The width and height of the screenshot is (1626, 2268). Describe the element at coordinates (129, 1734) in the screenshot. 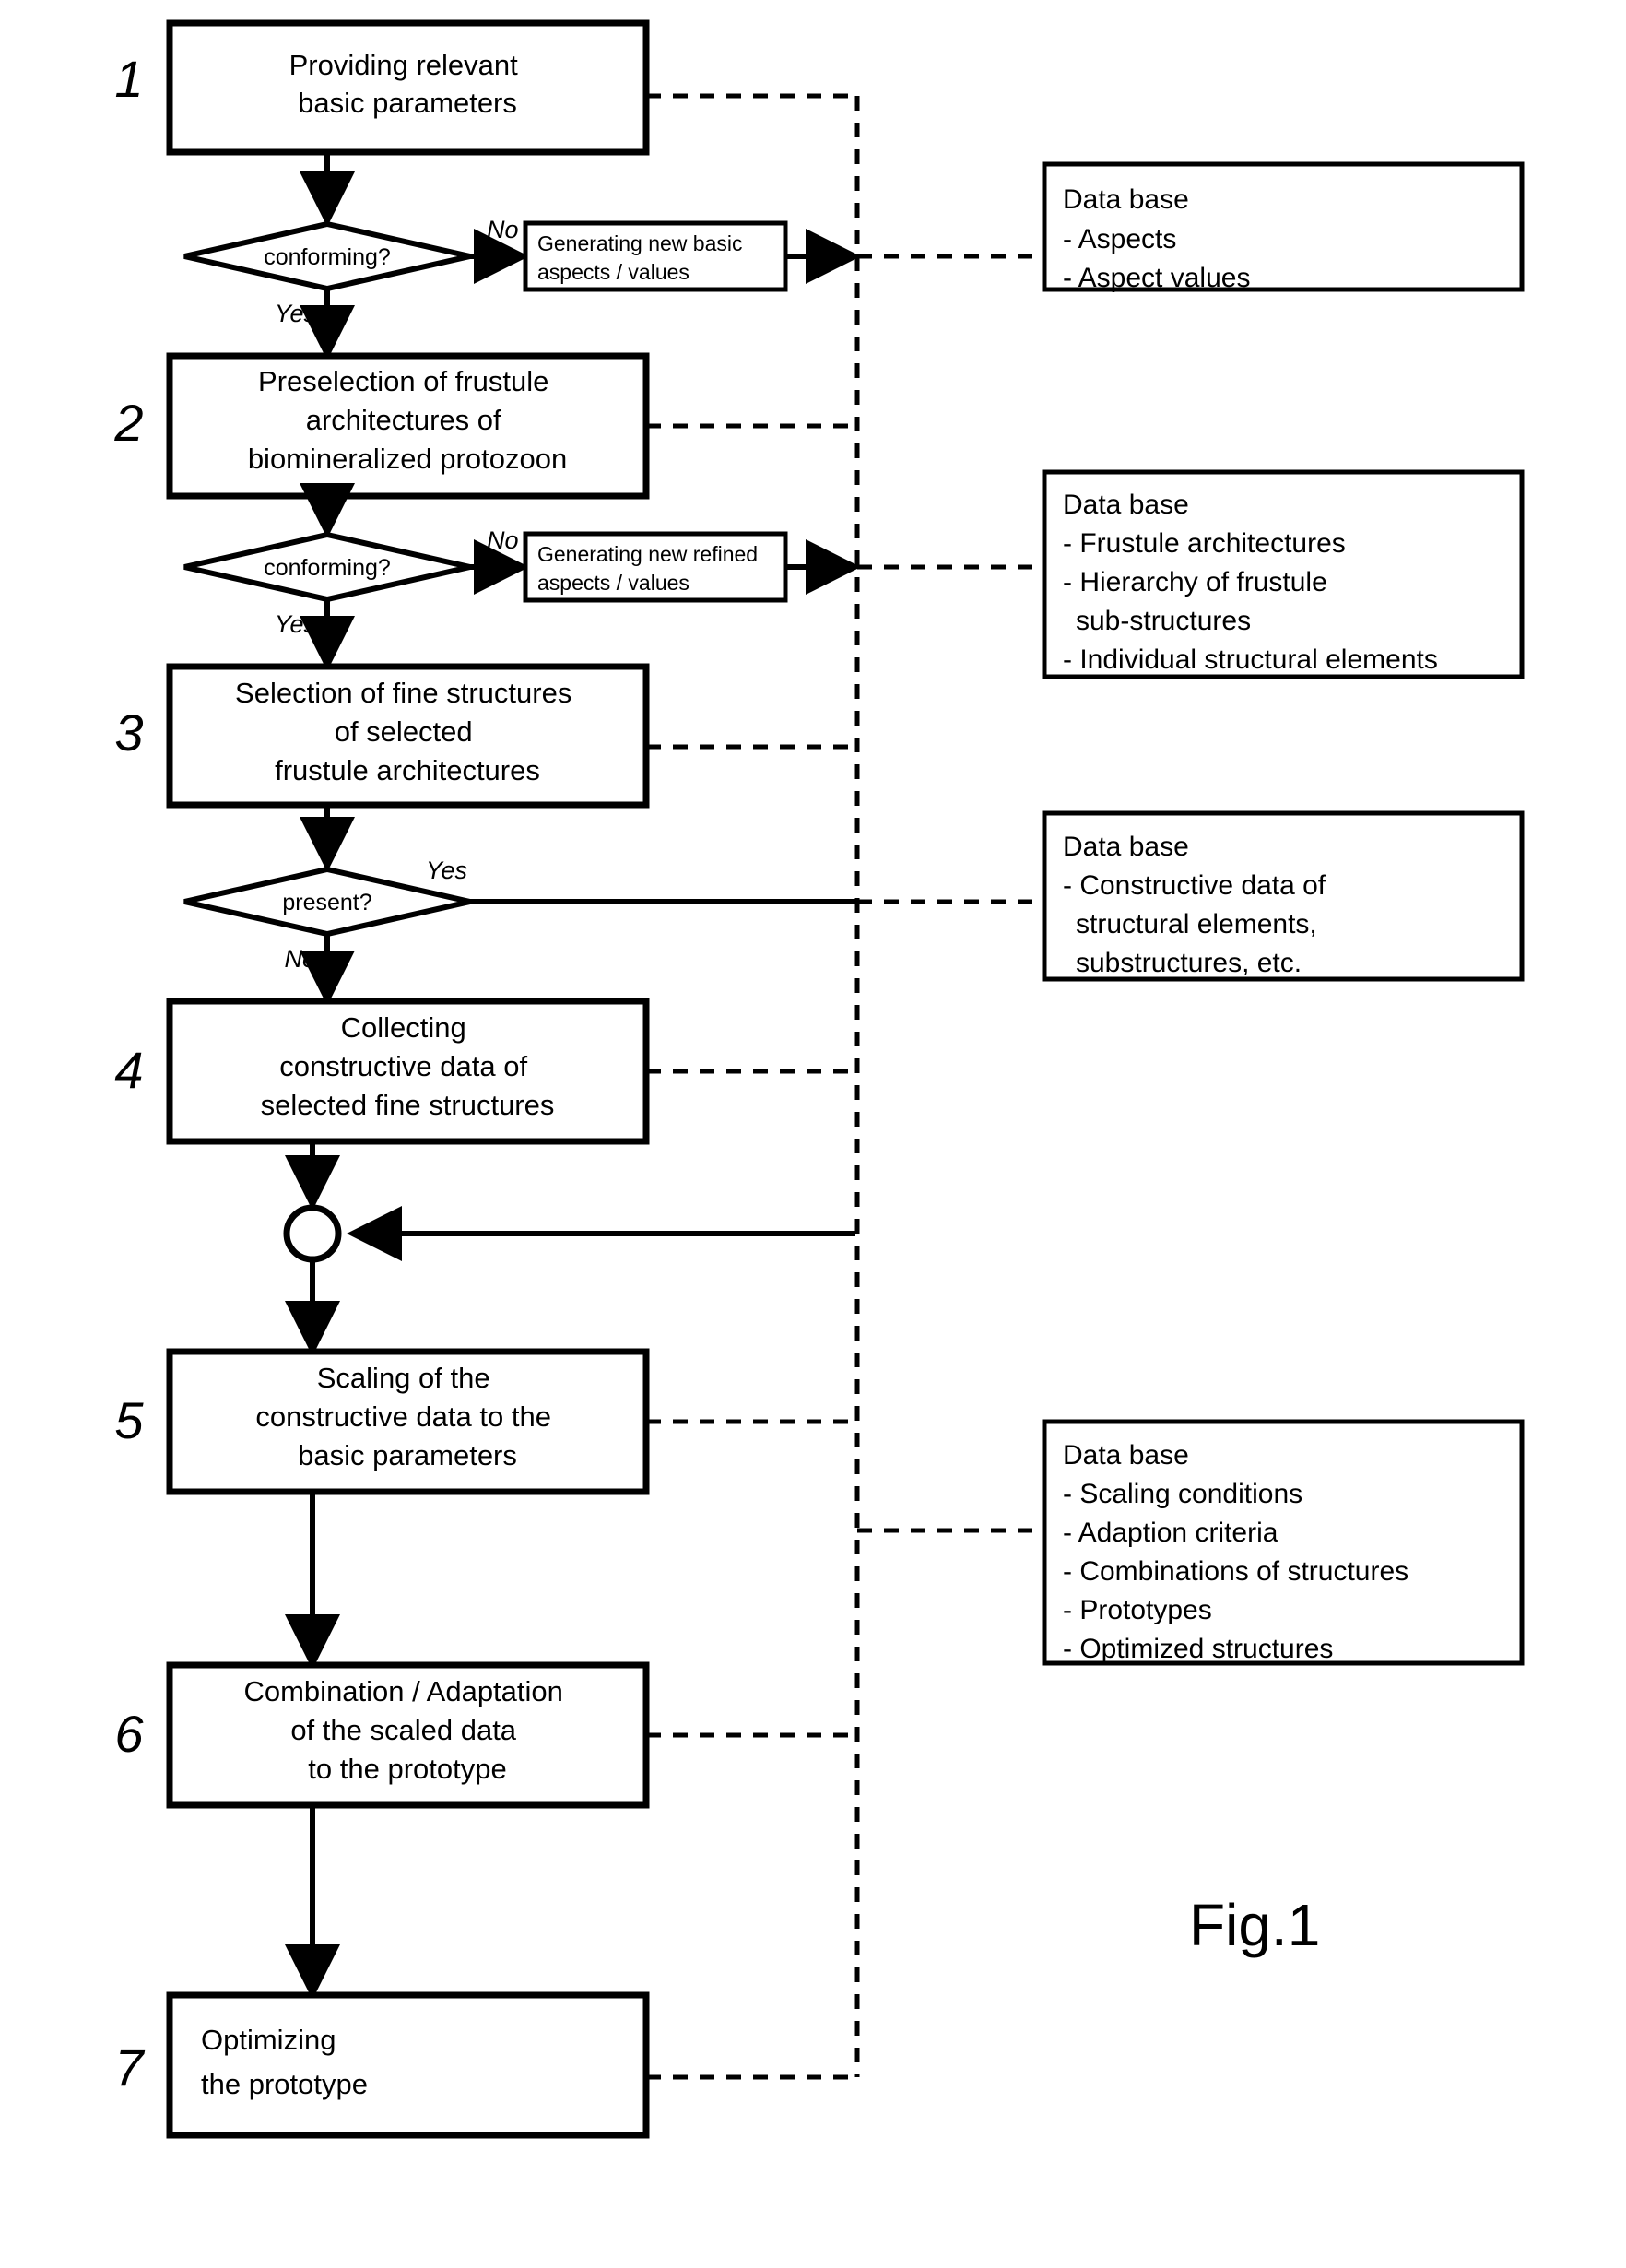

I see `step-6-number: 6` at that location.